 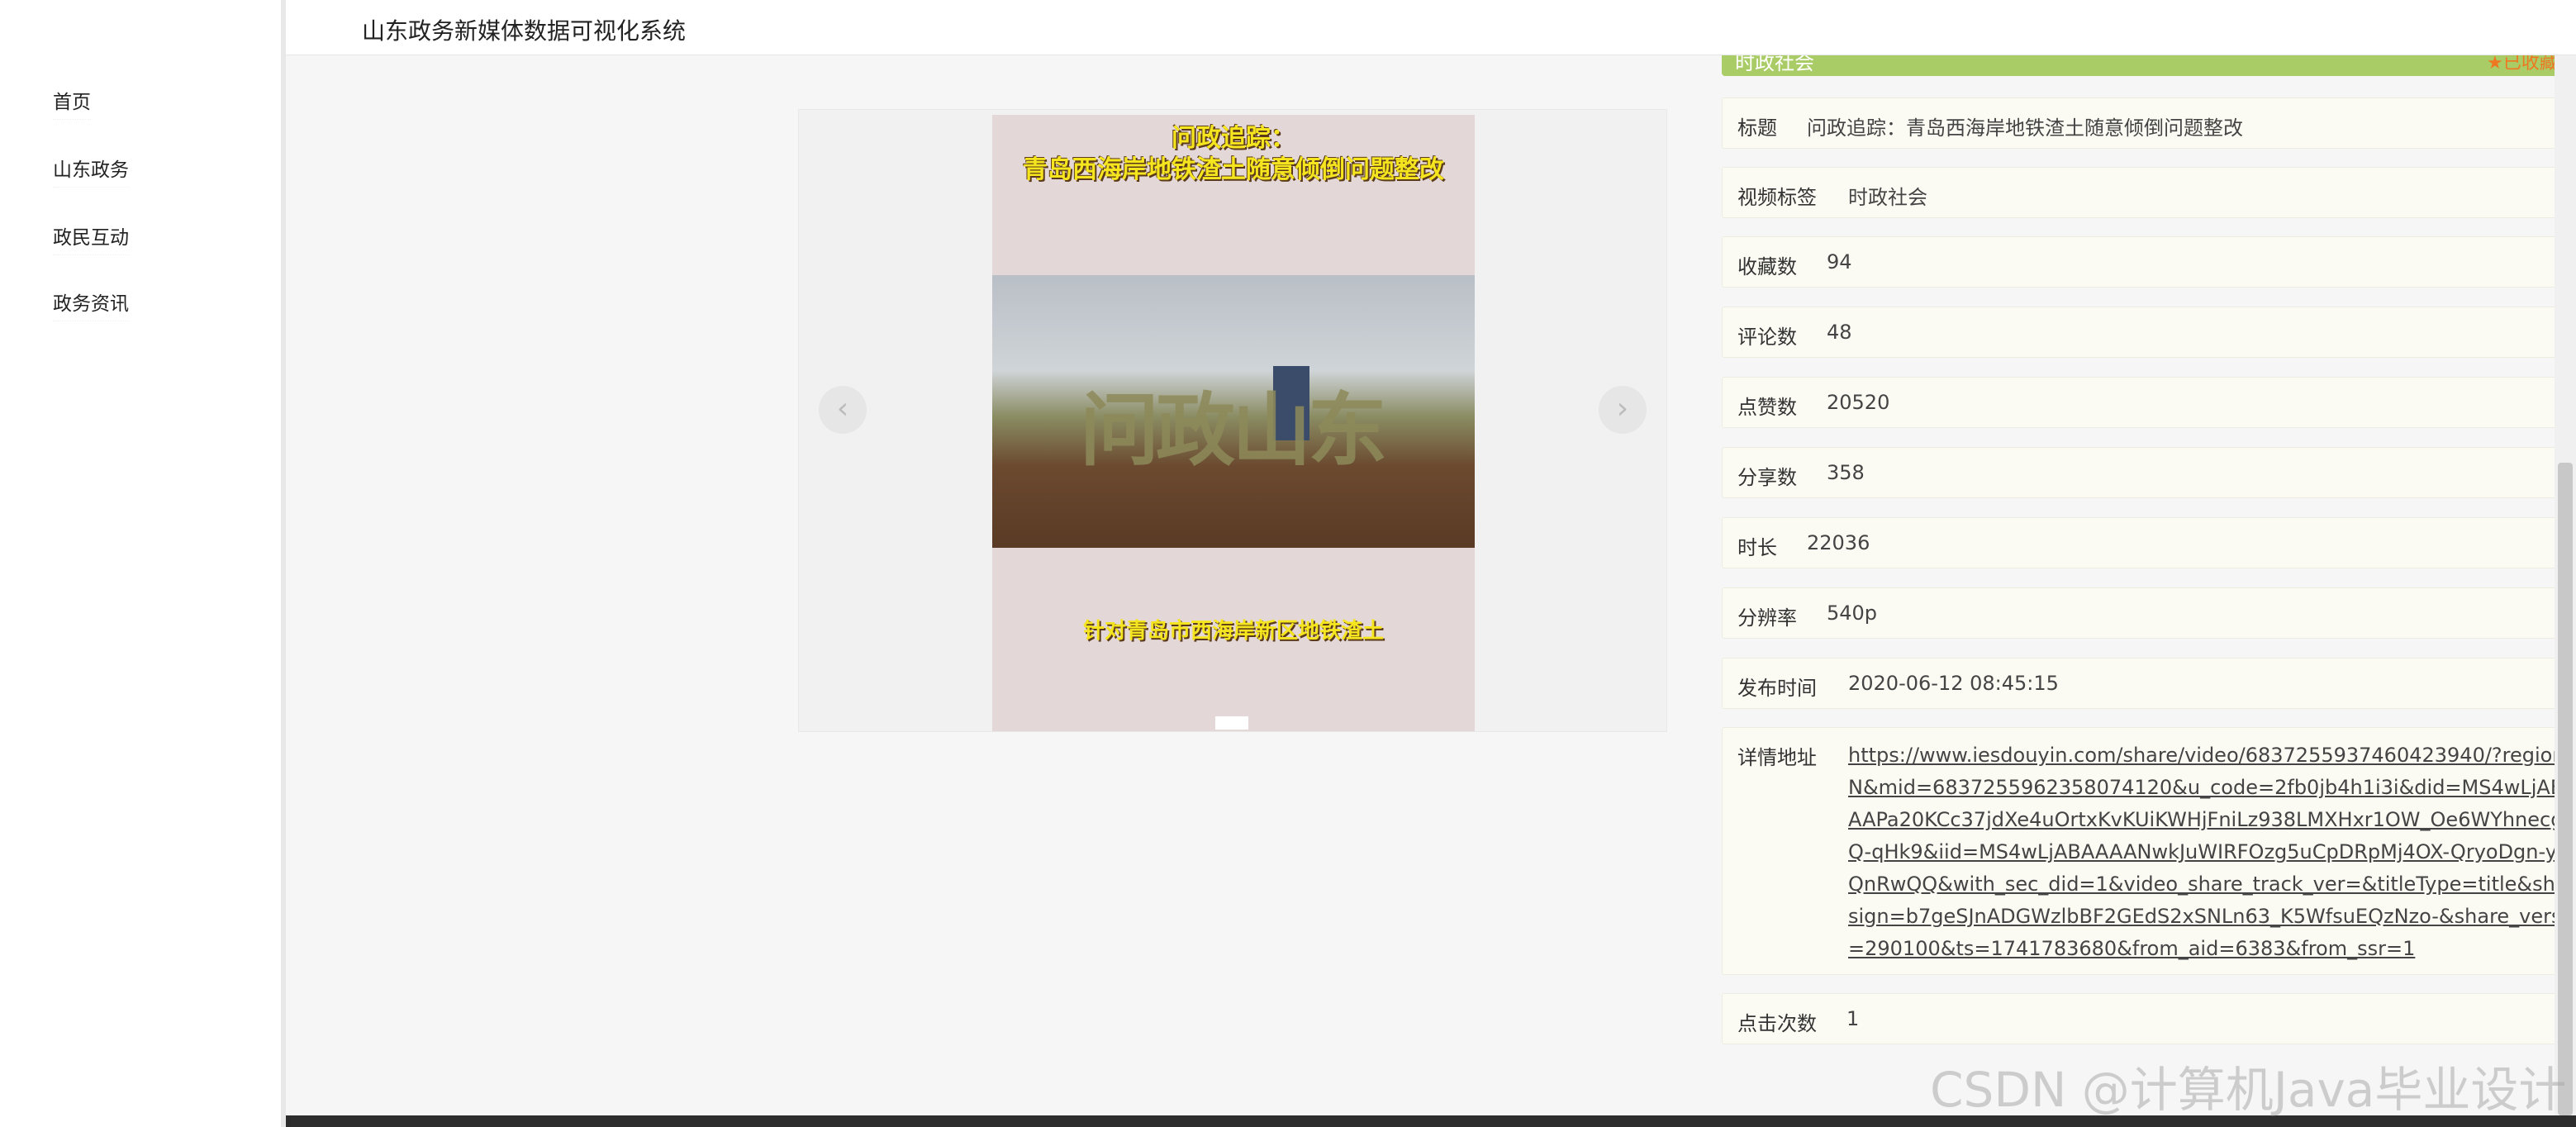 I want to click on row-label: 时长, so click(x=1757, y=547).